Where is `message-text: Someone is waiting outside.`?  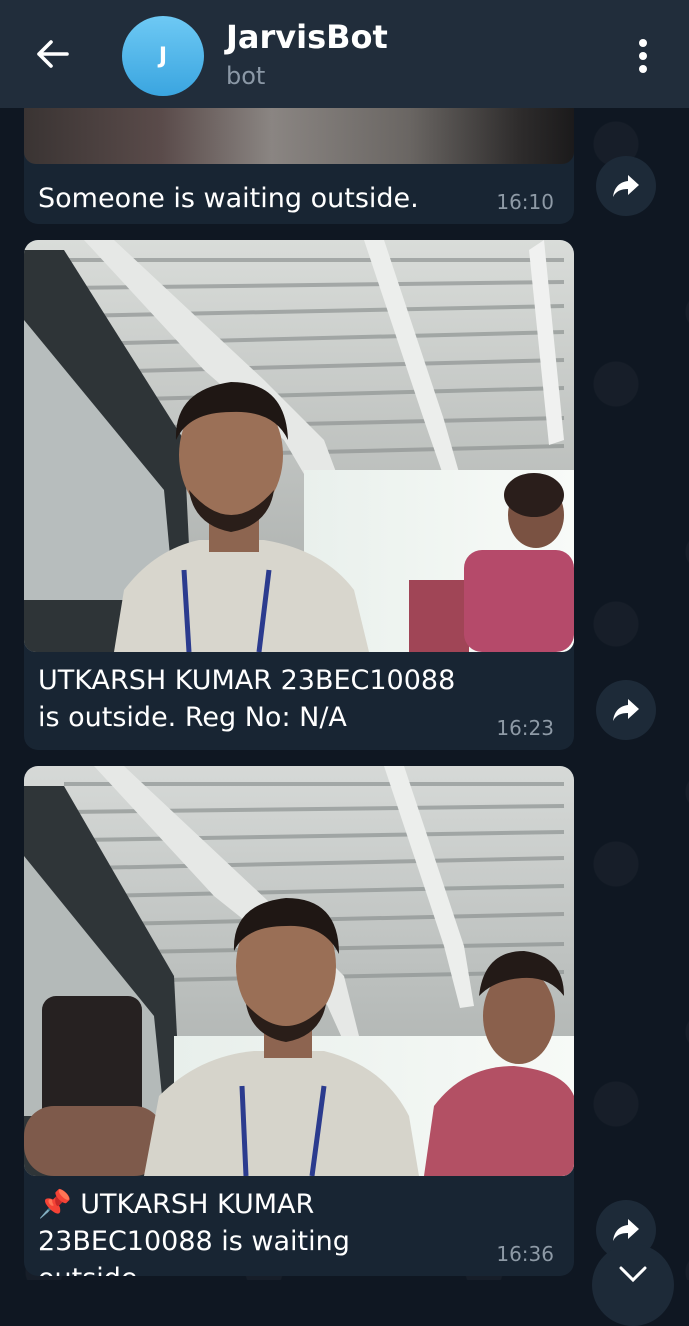
message-text: Someone is waiting outside. is located at coordinates (228, 198).